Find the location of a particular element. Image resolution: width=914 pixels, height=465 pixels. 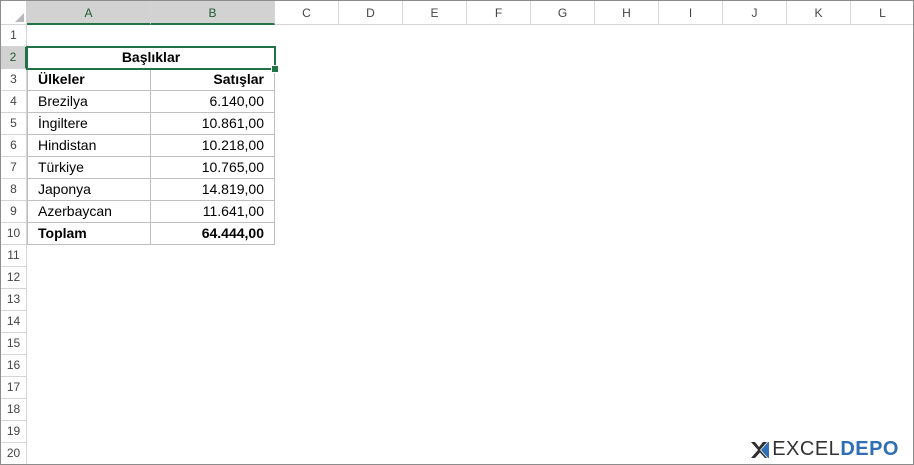

column-header-j: J is located at coordinates (755, 13).